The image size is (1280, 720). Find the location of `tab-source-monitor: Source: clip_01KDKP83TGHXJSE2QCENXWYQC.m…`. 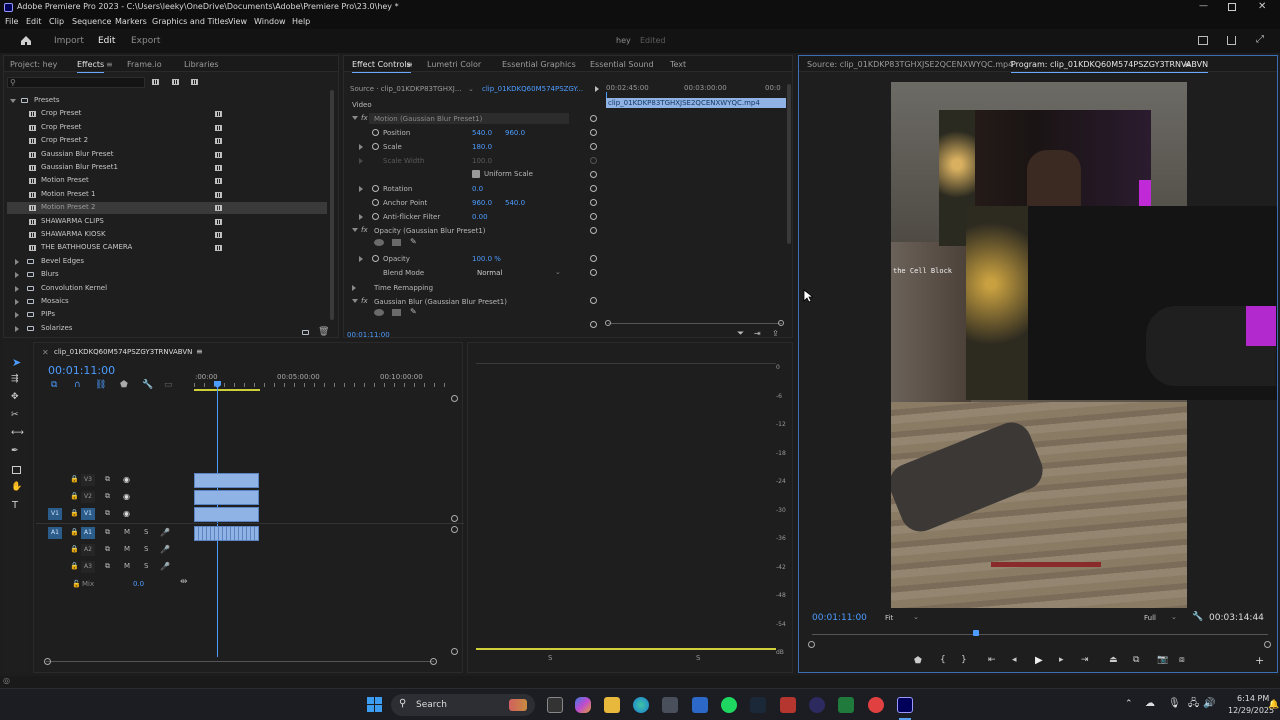

tab-source-monitor: Source: clip_01KDKP83TGHXJSE2QCENXWYQC.m… is located at coordinates (910, 64).